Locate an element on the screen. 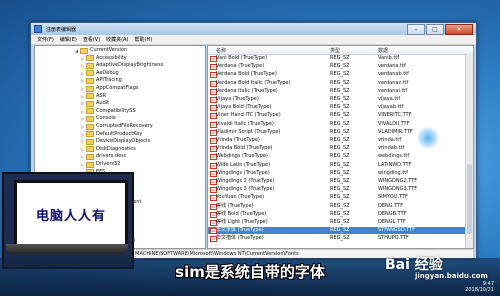 The width and height of the screenshot is (500, 296). vertical-scrollbar is located at coordinates (469, 151).